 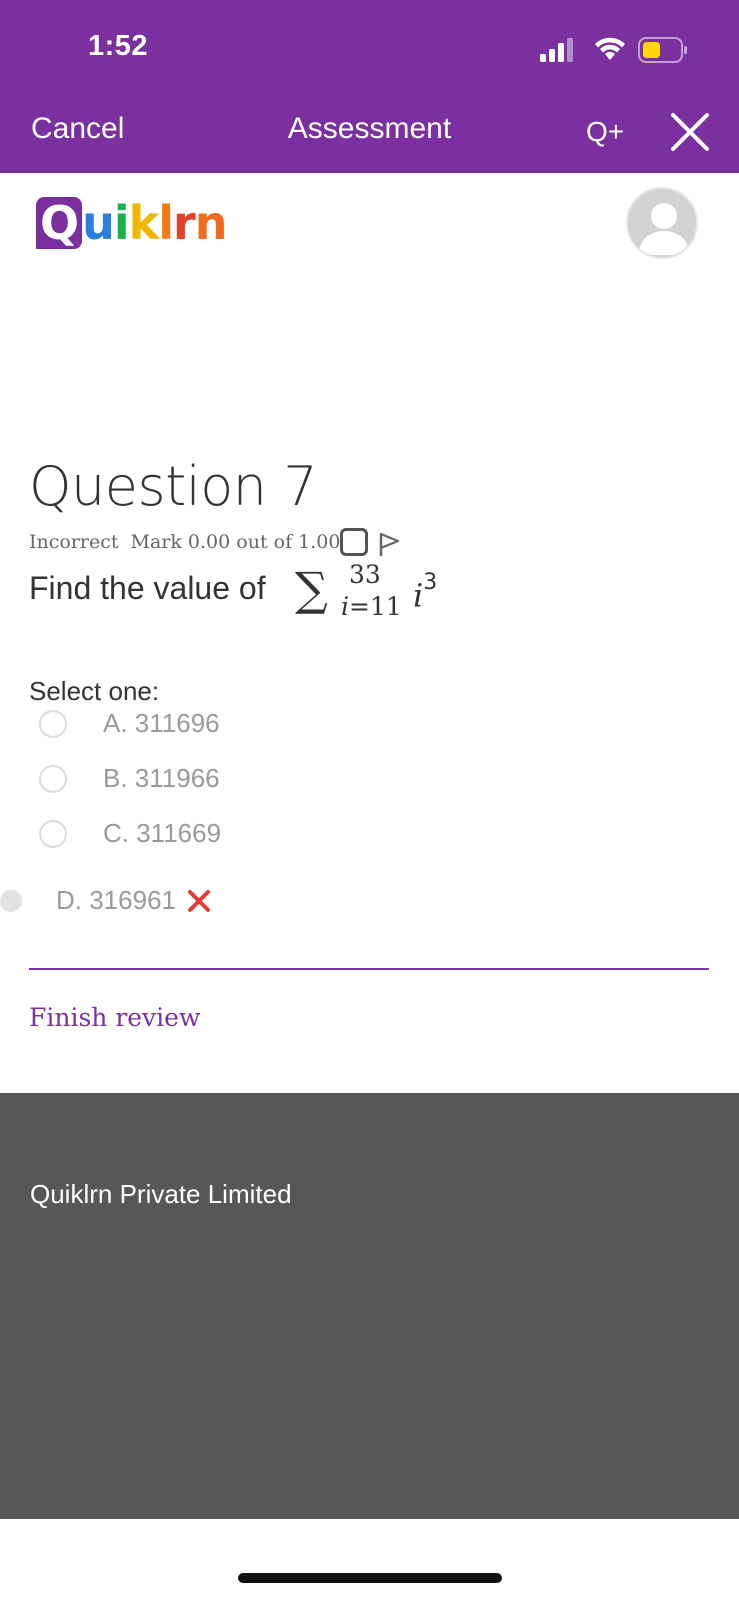 I want to click on option-a-label: A. 311696, so click(x=161, y=723).